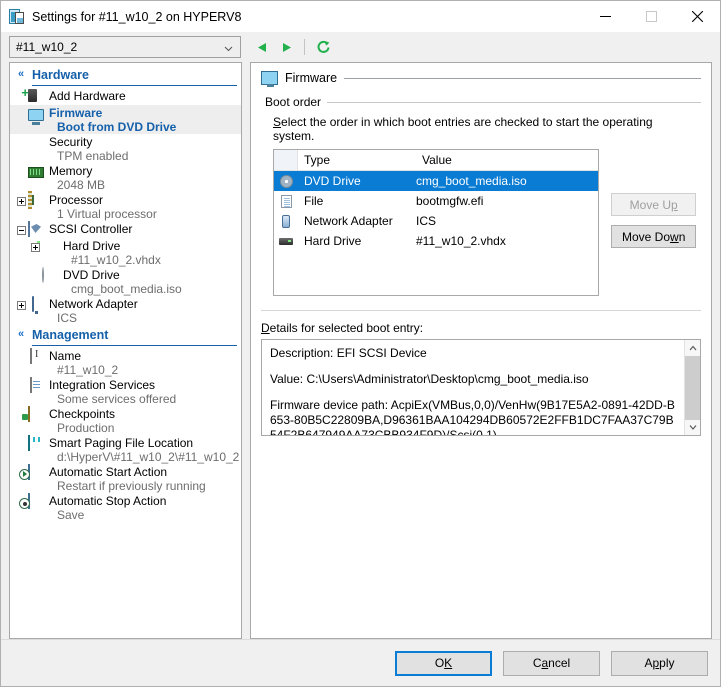 This screenshot has width=721, height=687. What do you see at coordinates (71, 142) in the screenshot?
I see `sidebar-item-label: Security` at bounding box center [71, 142].